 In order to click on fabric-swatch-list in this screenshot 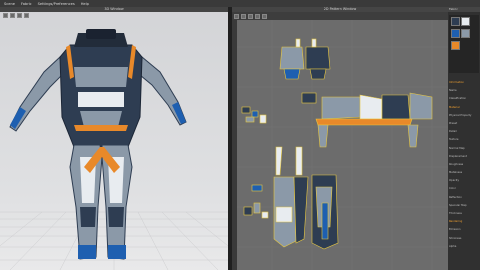, I will do `click(464, 44)`.